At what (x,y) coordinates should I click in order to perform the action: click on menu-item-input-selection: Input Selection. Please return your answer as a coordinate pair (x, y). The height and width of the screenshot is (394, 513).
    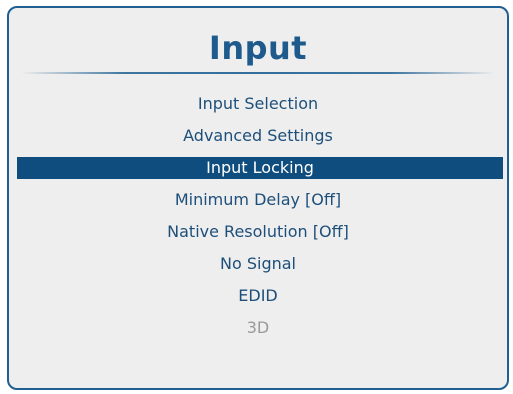
    Looking at the image, I should click on (258, 104).